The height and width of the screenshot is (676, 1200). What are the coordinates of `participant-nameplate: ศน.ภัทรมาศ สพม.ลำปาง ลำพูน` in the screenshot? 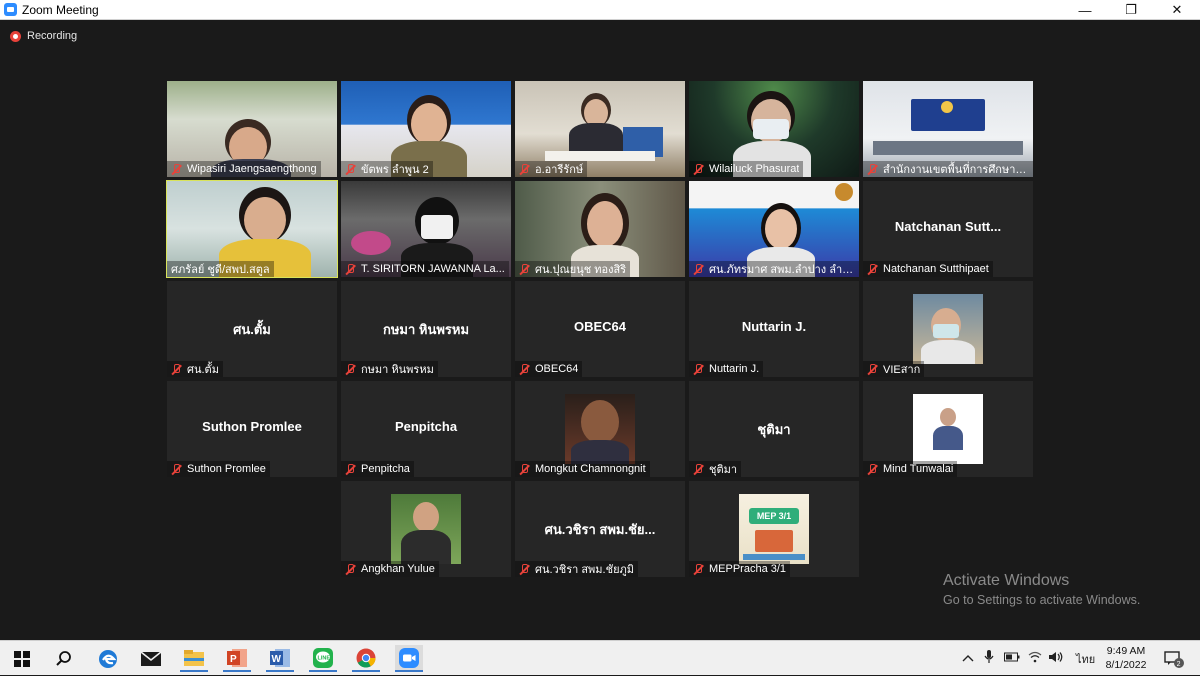 It's located at (774, 269).